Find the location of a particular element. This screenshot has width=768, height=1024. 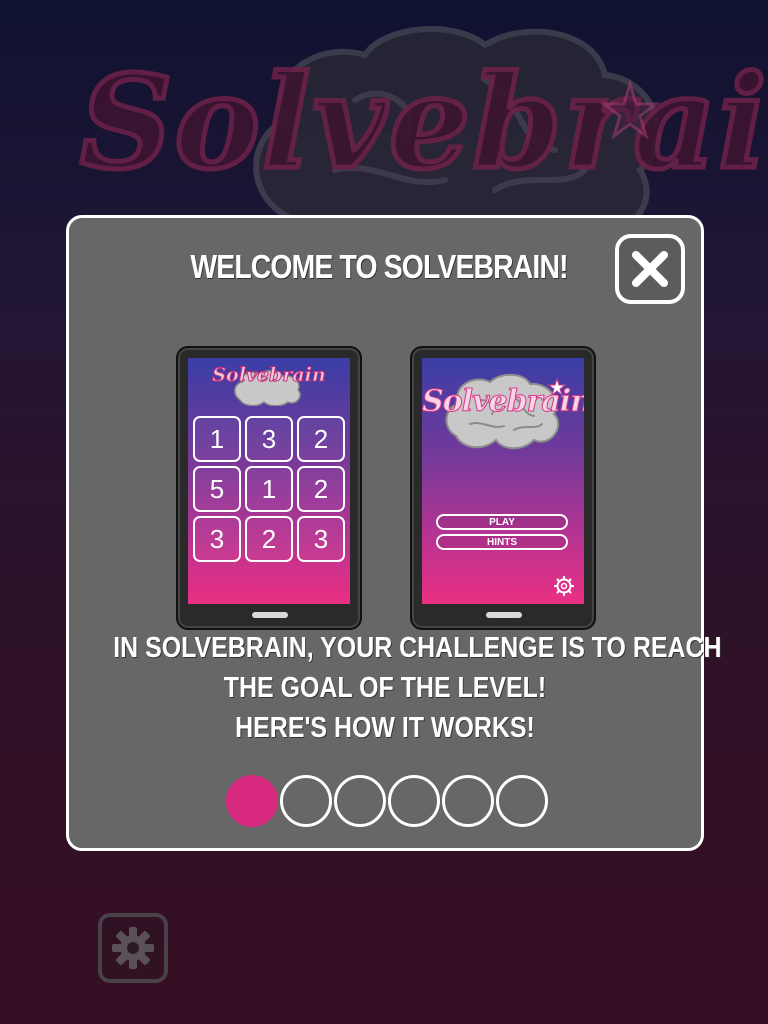

close-button is located at coordinates (650, 269).